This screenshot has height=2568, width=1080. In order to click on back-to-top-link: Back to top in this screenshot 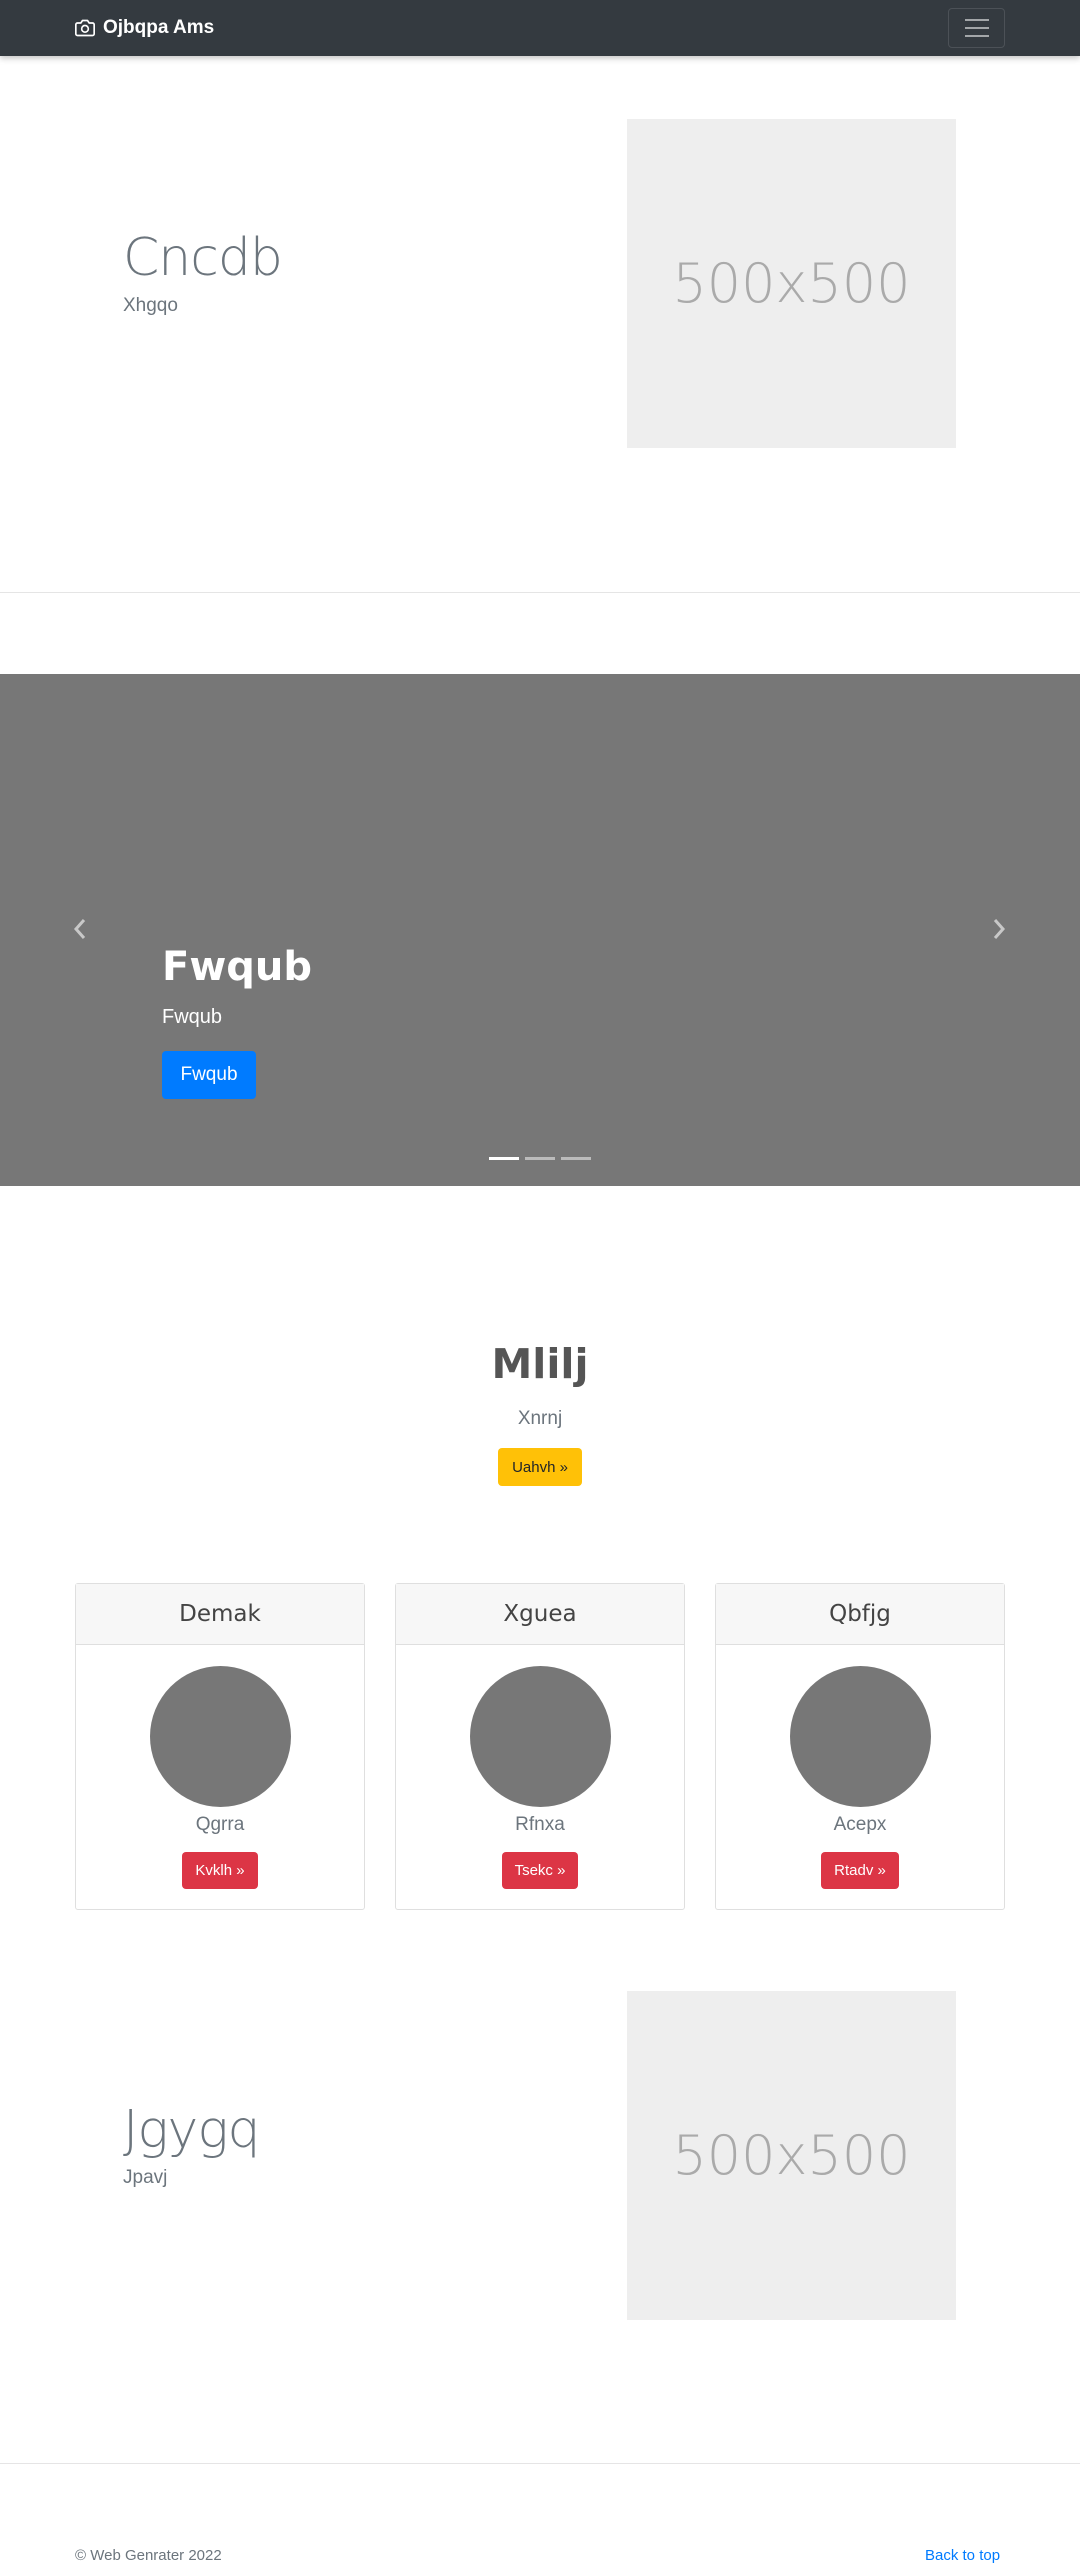, I will do `click(962, 2555)`.